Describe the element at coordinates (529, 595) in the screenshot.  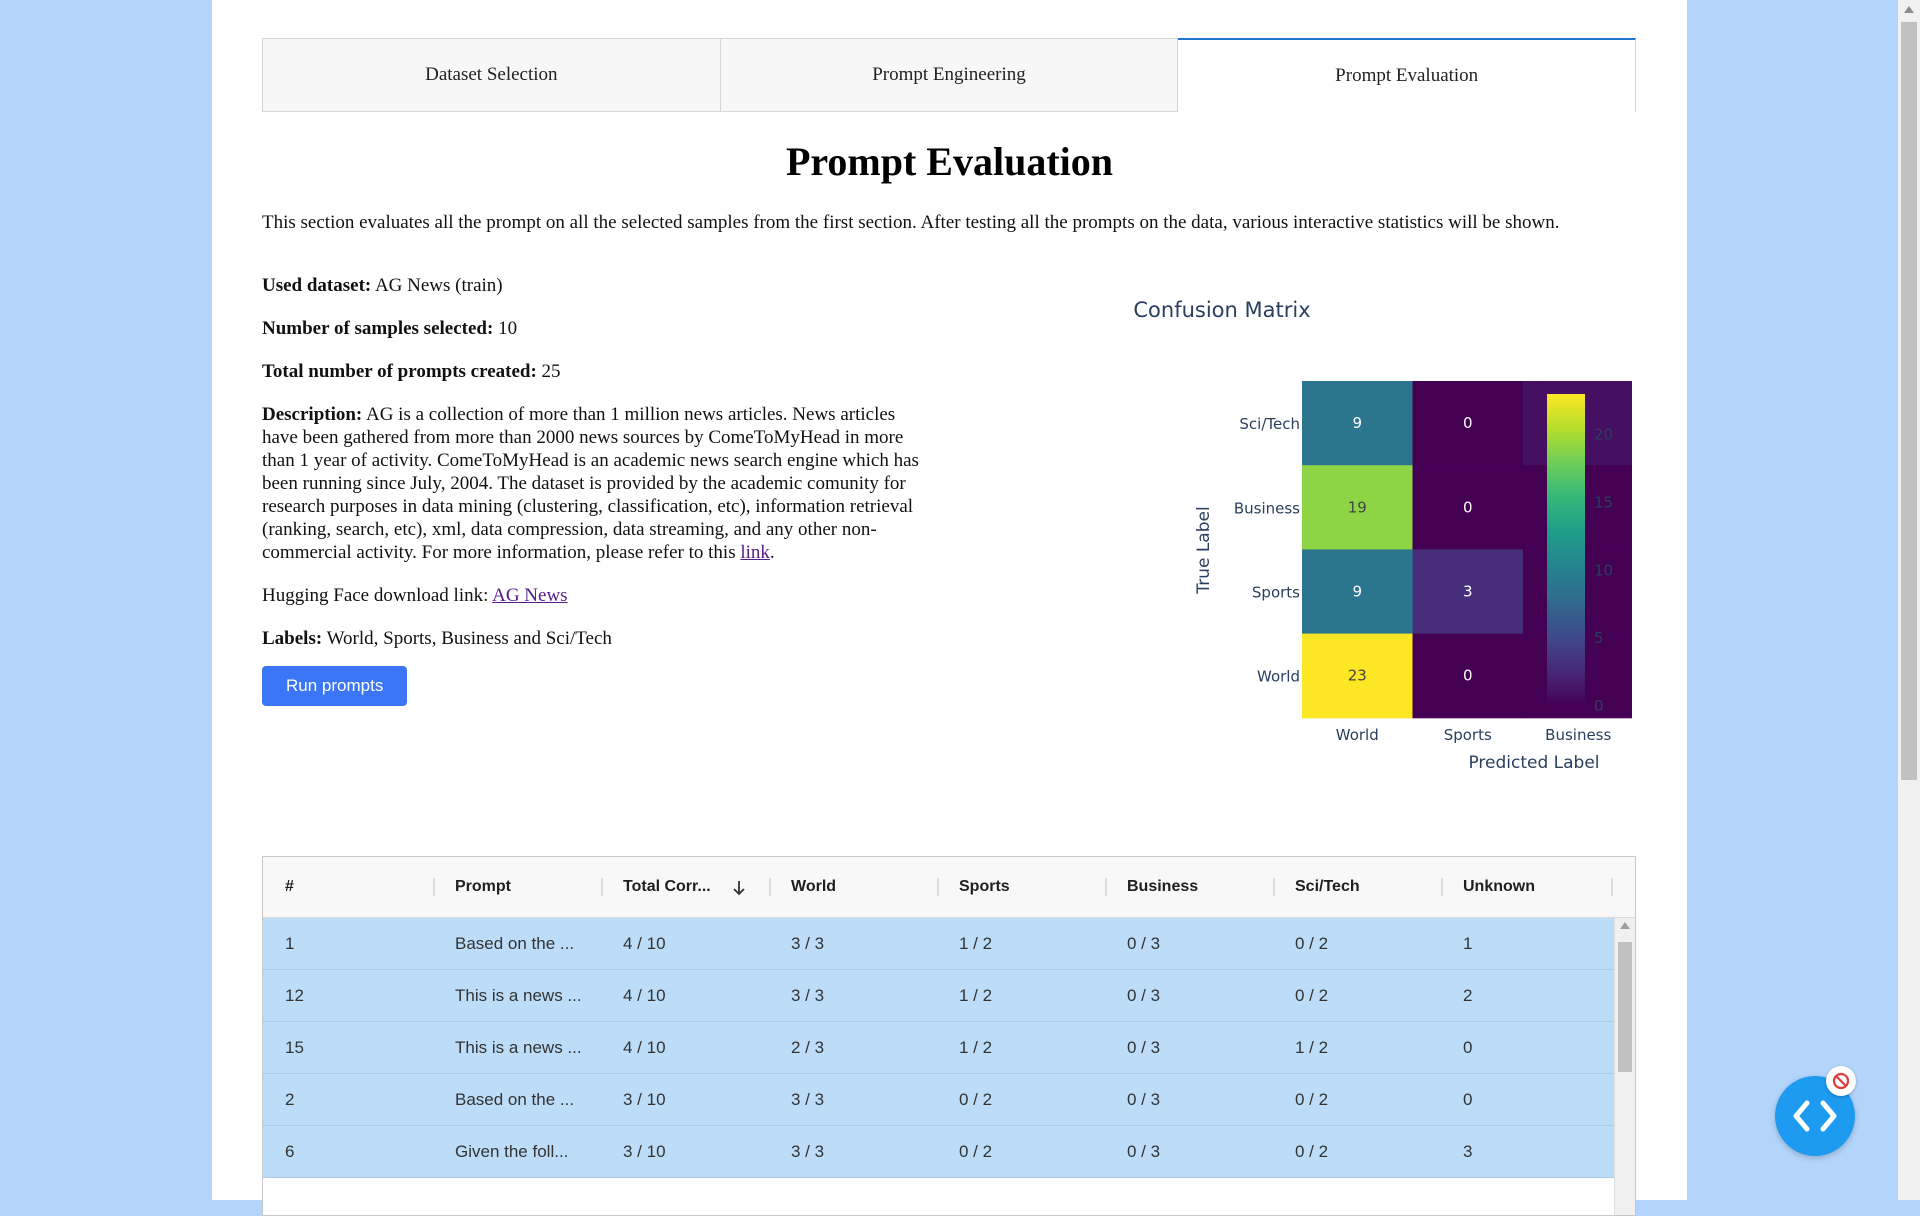
I see `hf-download-link: AG News` at that location.